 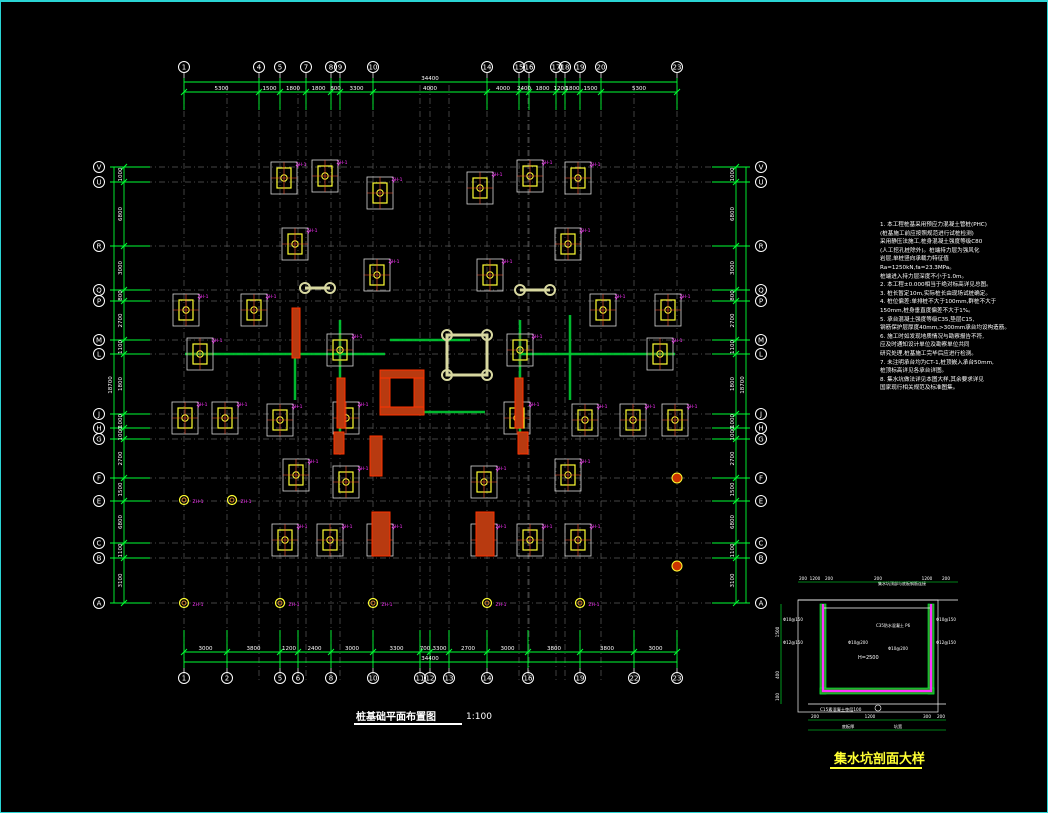 What do you see at coordinates (319, 89) in the screenshot?
I see `dim-text-top: 1800` at bounding box center [319, 89].